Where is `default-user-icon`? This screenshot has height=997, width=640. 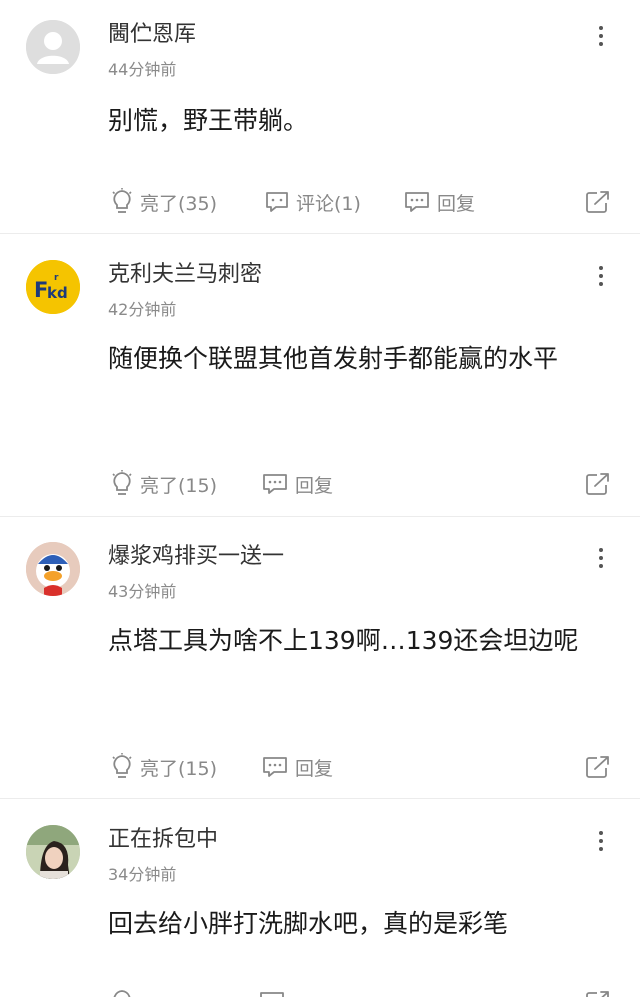
default-user-icon is located at coordinates (53, 47).